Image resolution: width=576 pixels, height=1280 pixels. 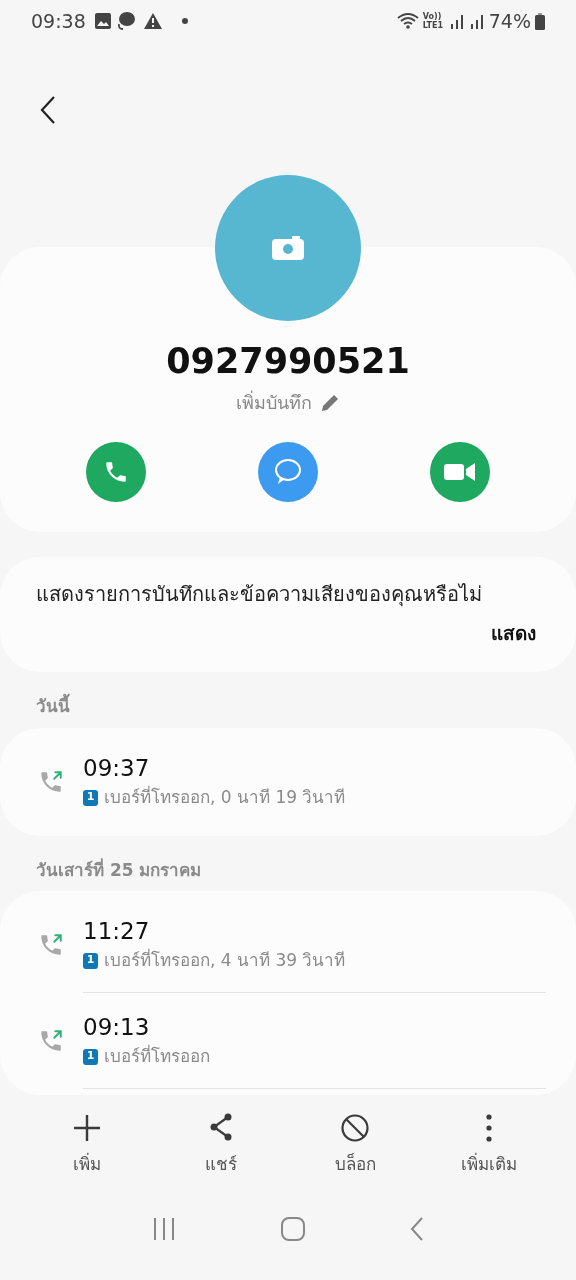 I want to click on video-camera-icon, so click(x=460, y=472).